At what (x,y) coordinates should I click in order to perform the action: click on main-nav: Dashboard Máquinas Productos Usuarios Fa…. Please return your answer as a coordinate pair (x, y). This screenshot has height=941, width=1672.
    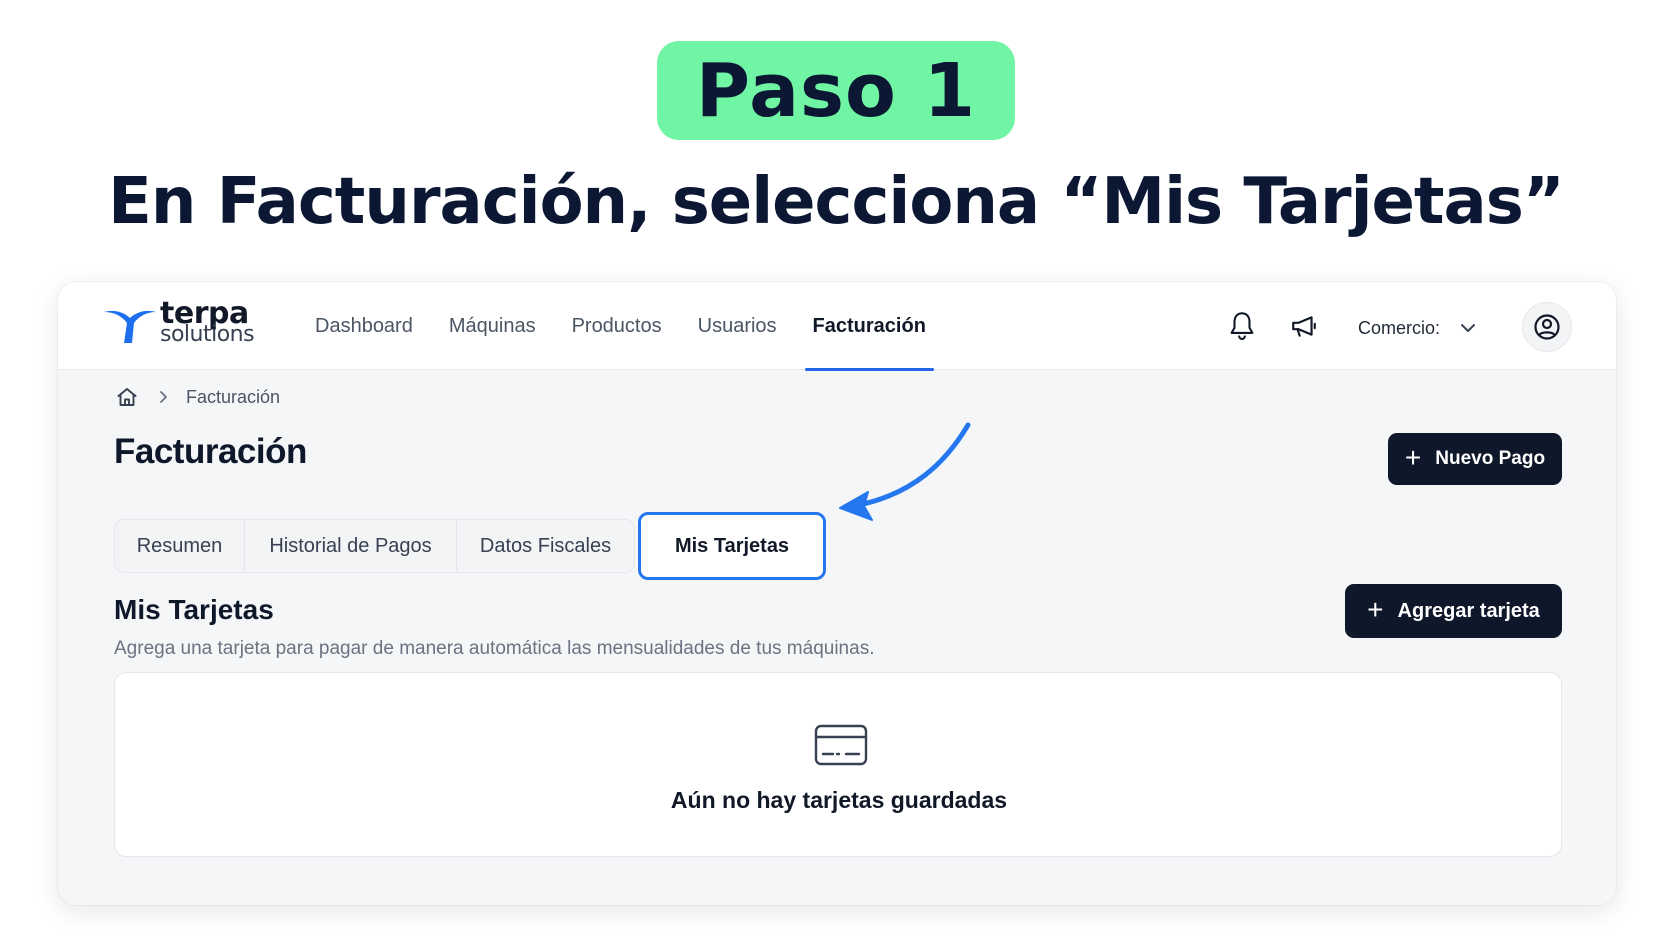
    Looking at the image, I should click on (620, 326).